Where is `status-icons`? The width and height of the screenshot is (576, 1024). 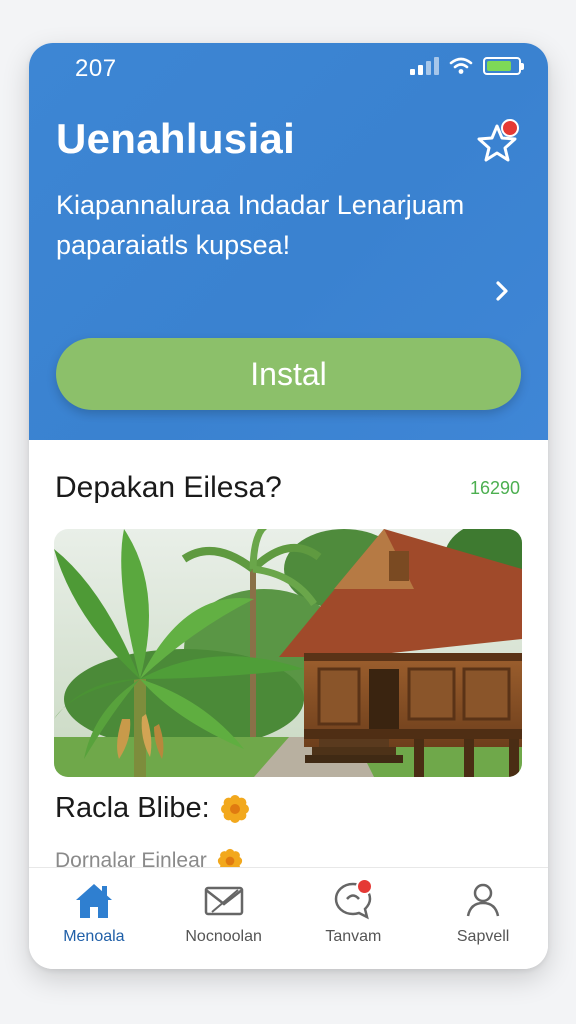 status-icons is located at coordinates (467, 66).